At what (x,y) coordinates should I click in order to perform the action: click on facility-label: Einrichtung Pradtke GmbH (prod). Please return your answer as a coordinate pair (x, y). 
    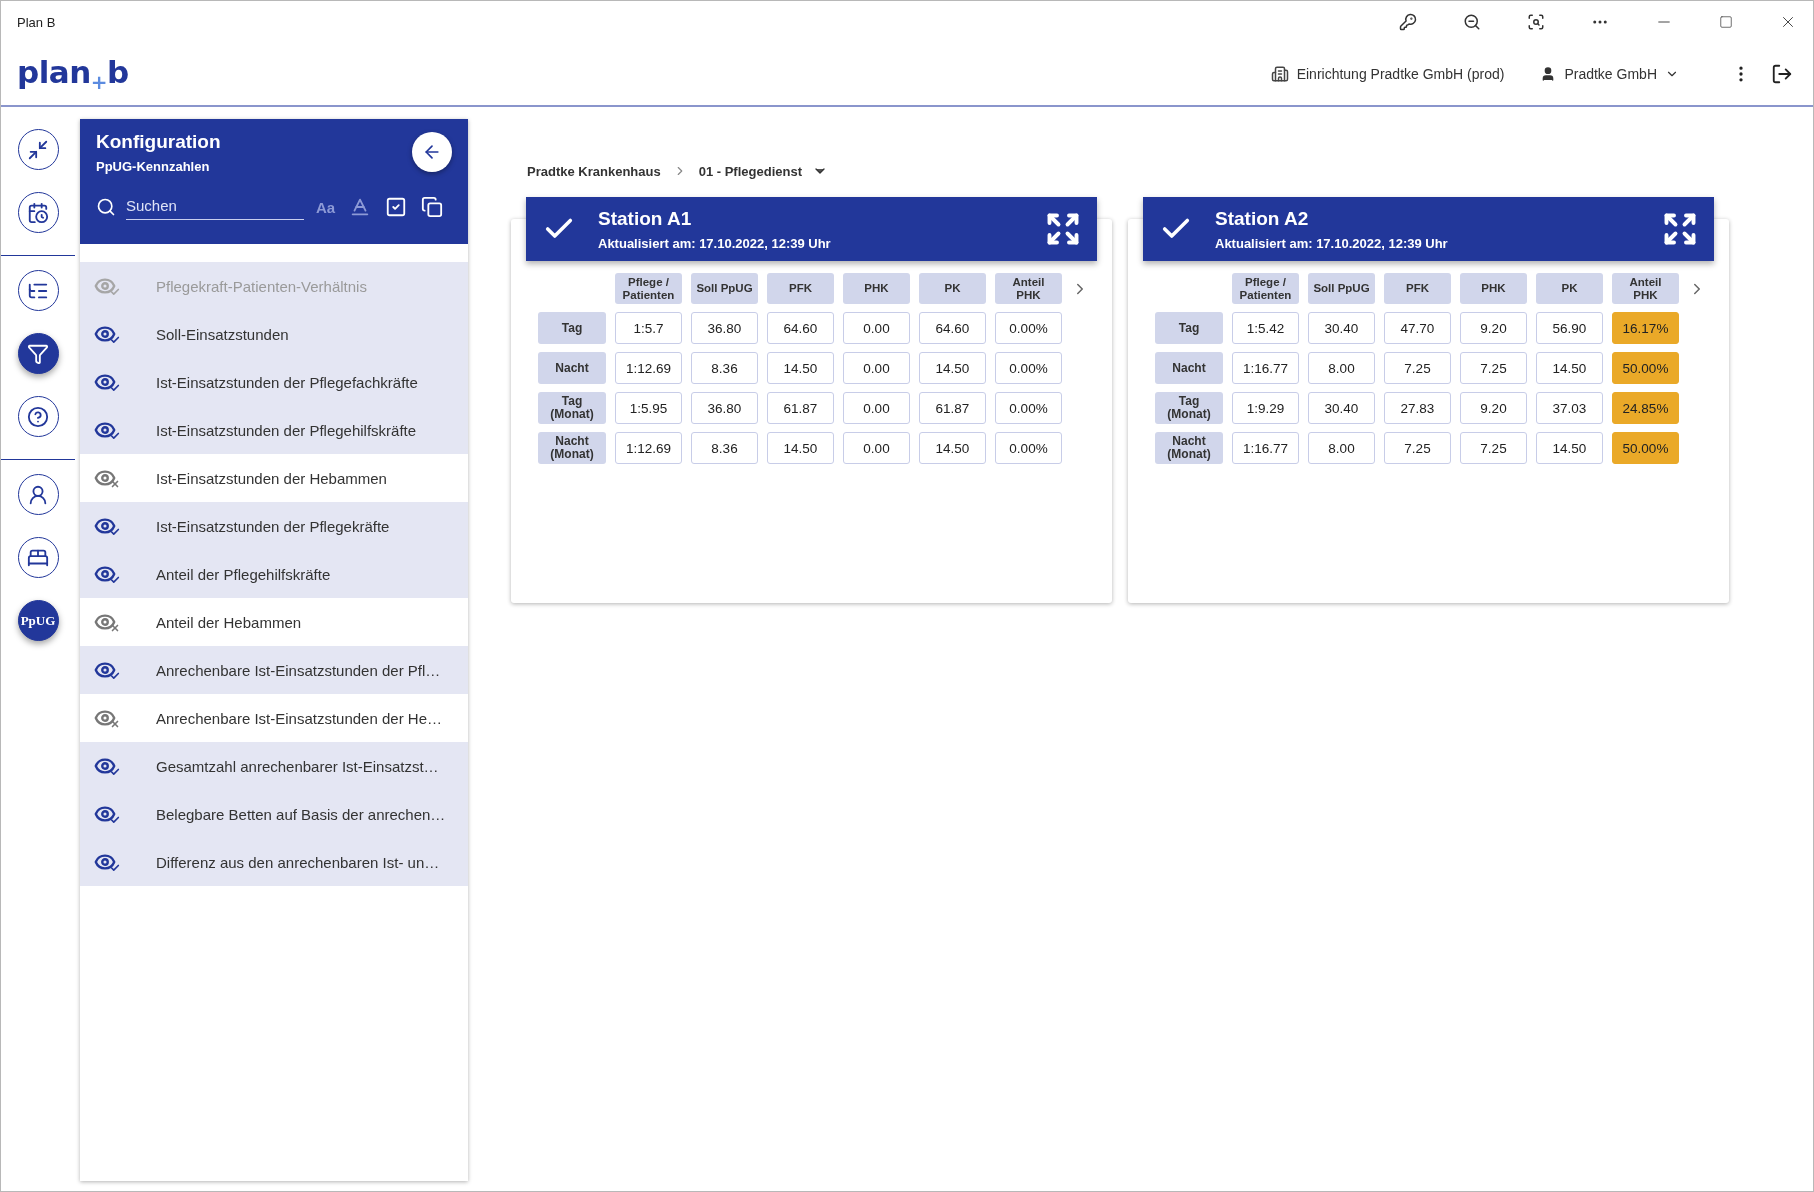
    Looking at the image, I should click on (1400, 74).